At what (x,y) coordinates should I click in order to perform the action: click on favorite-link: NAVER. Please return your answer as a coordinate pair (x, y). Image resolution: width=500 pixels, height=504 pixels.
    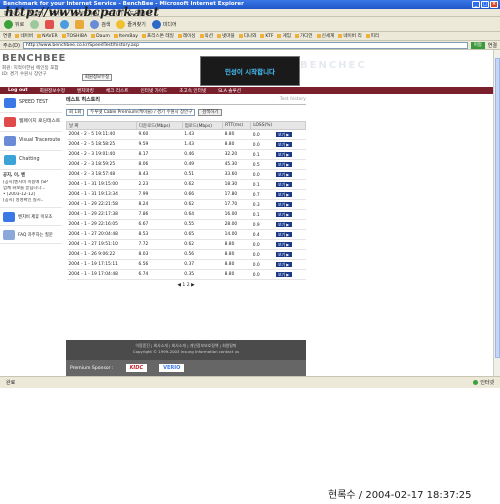
    Looking at the image, I should click on (47, 36).